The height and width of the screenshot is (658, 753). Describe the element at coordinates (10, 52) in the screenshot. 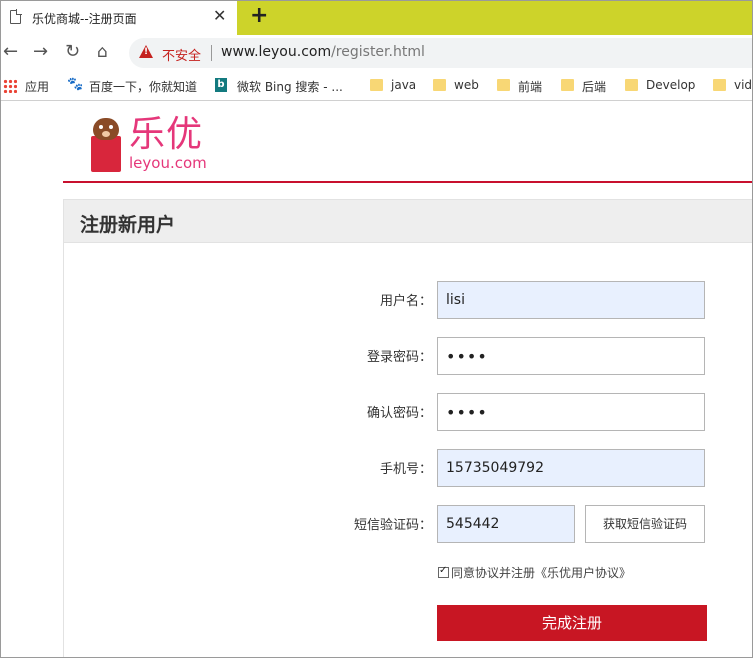

I see `back-icon: ←` at that location.